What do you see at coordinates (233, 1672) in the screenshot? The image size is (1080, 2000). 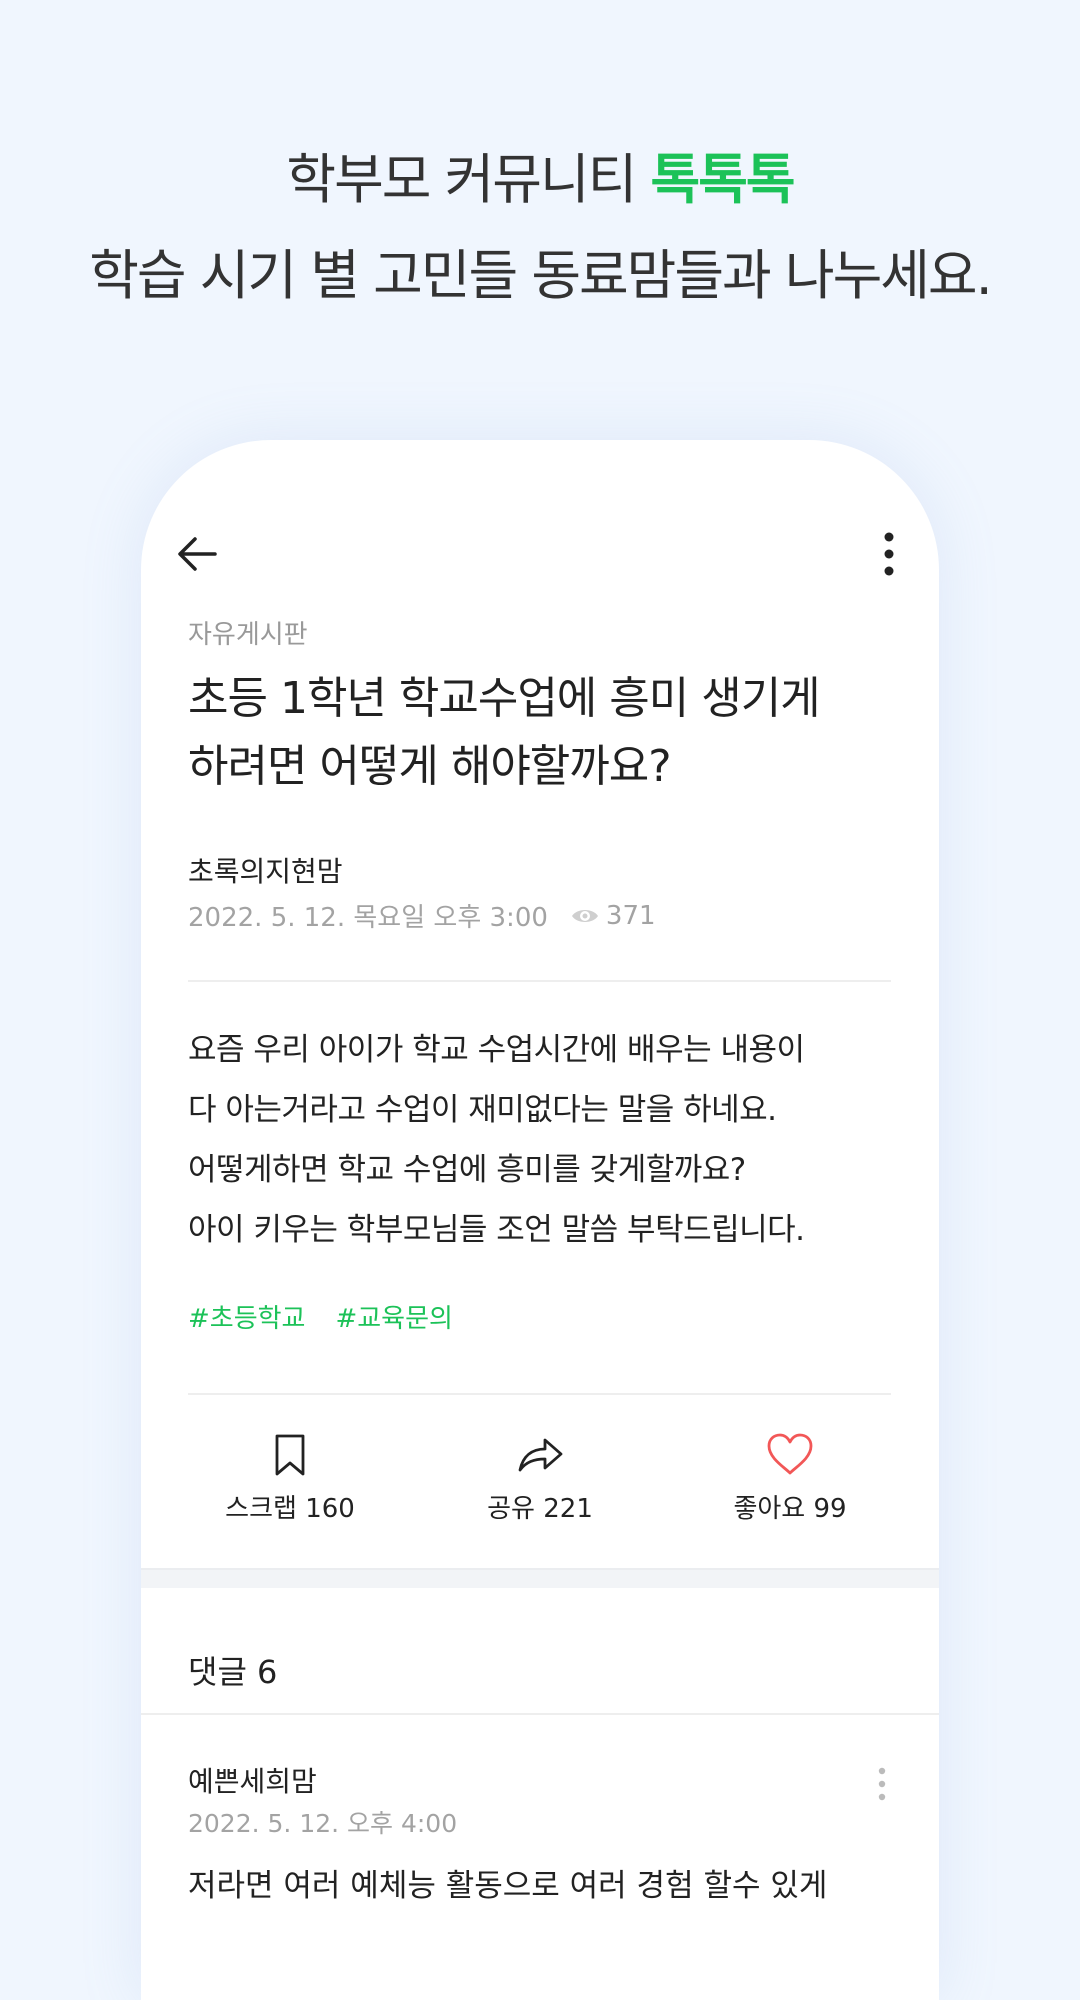 I see `comments-header: 댓글 6` at bounding box center [233, 1672].